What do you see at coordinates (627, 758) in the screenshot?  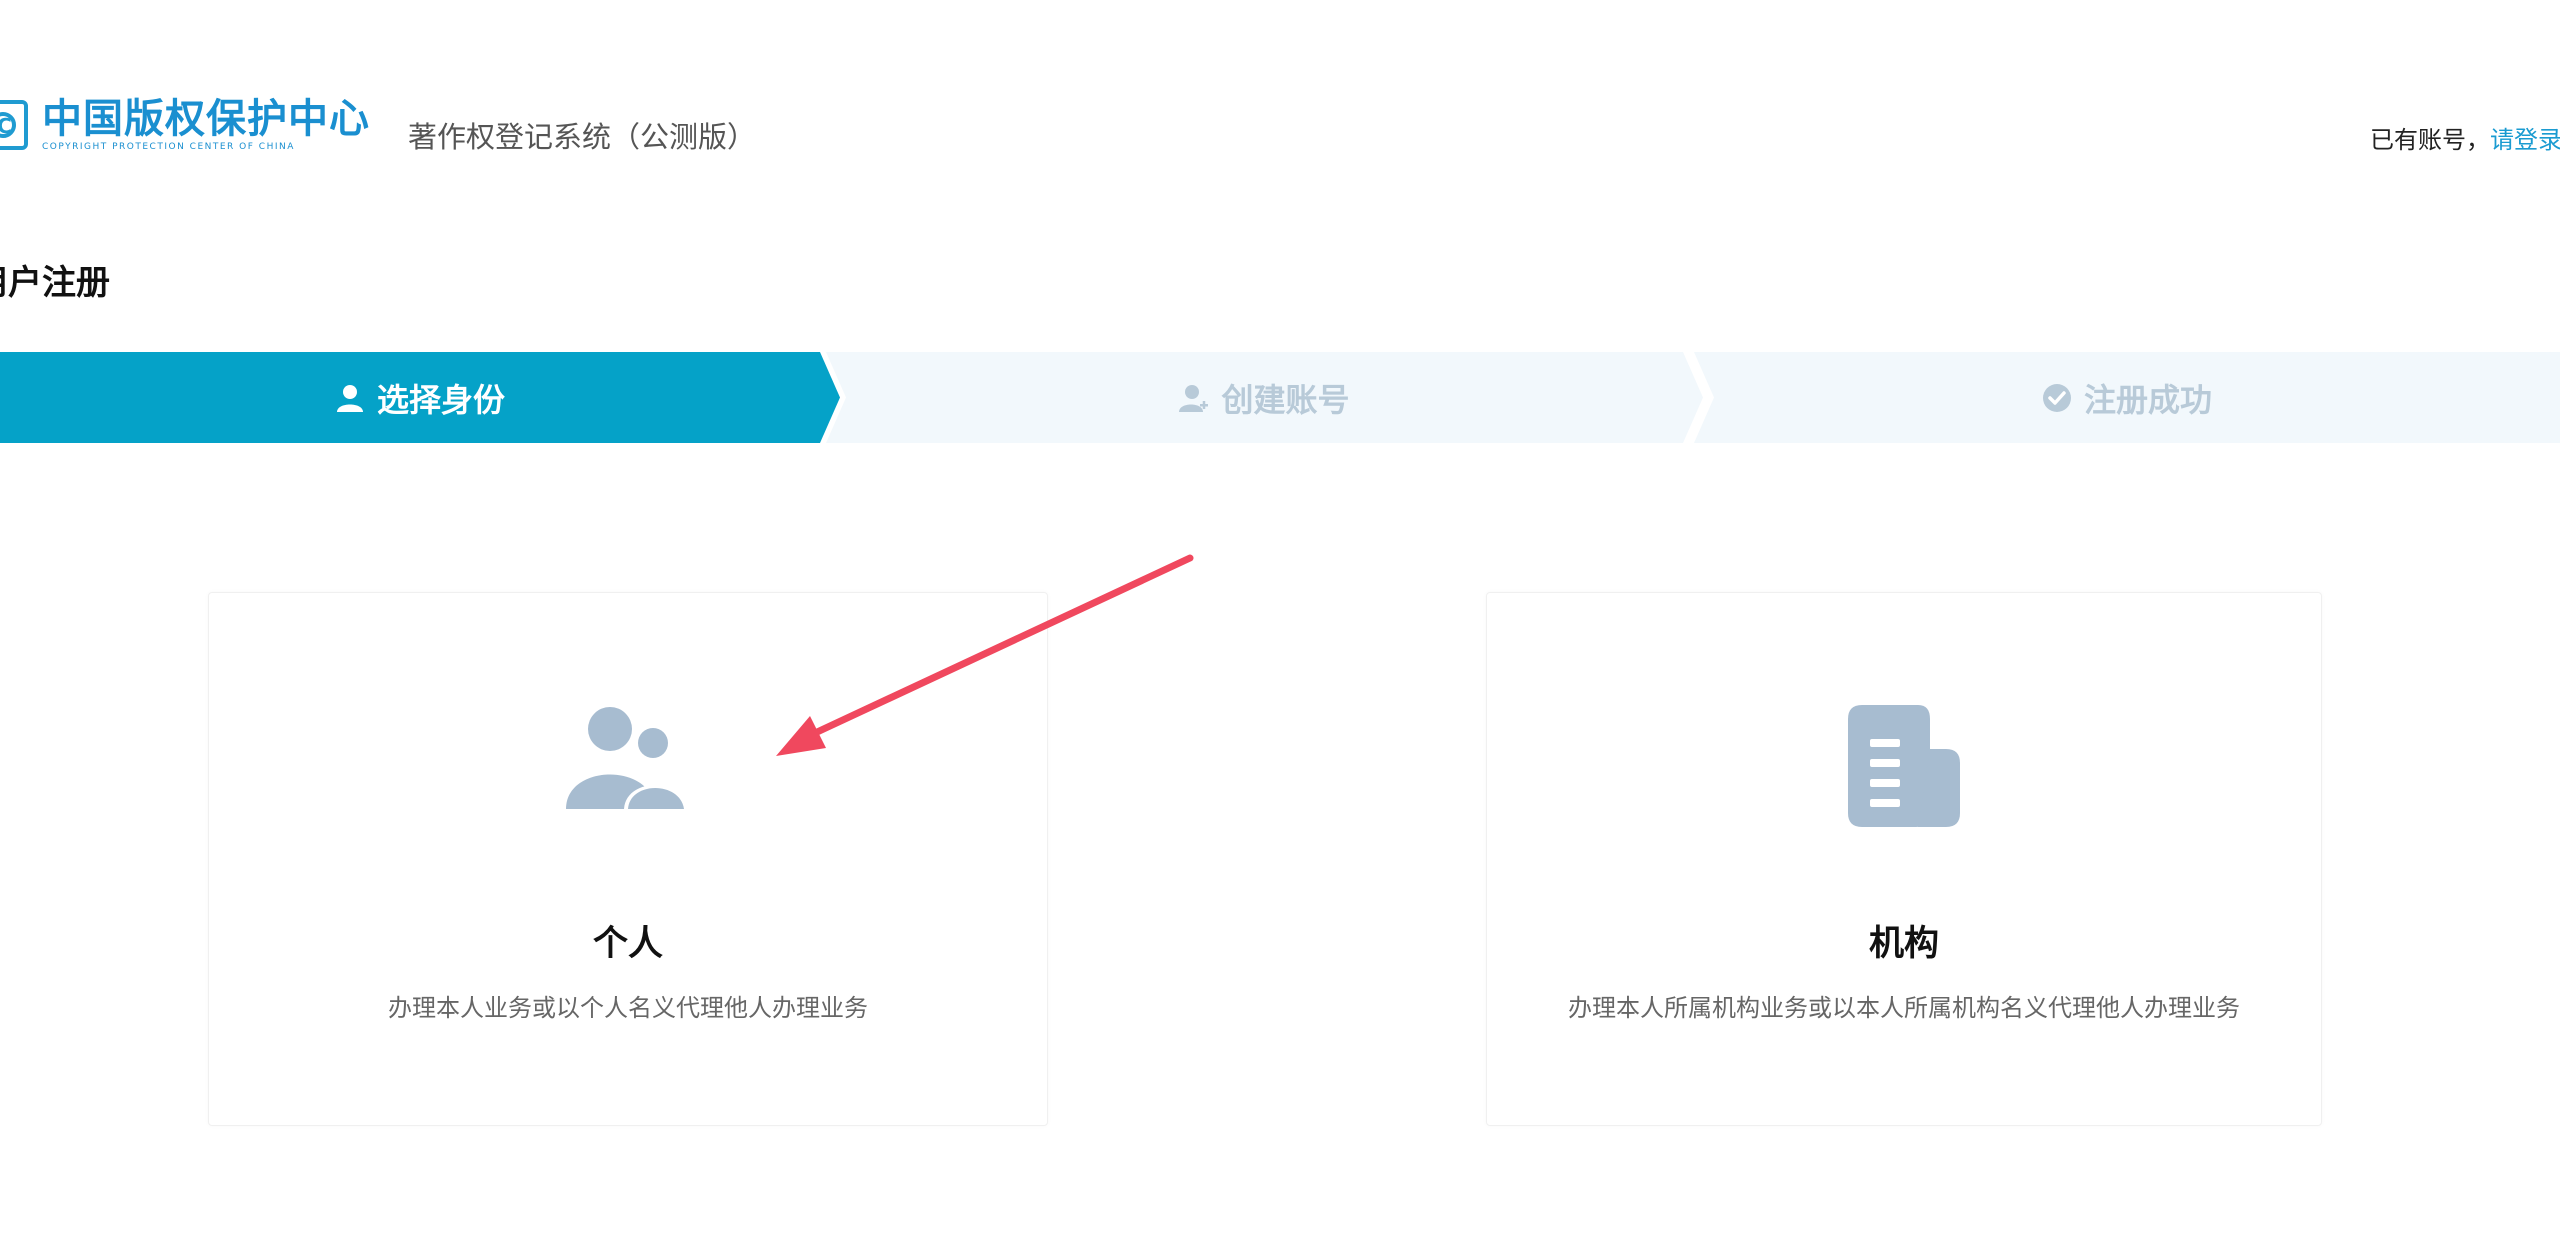 I see `people-icon` at bounding box center [627, 758].